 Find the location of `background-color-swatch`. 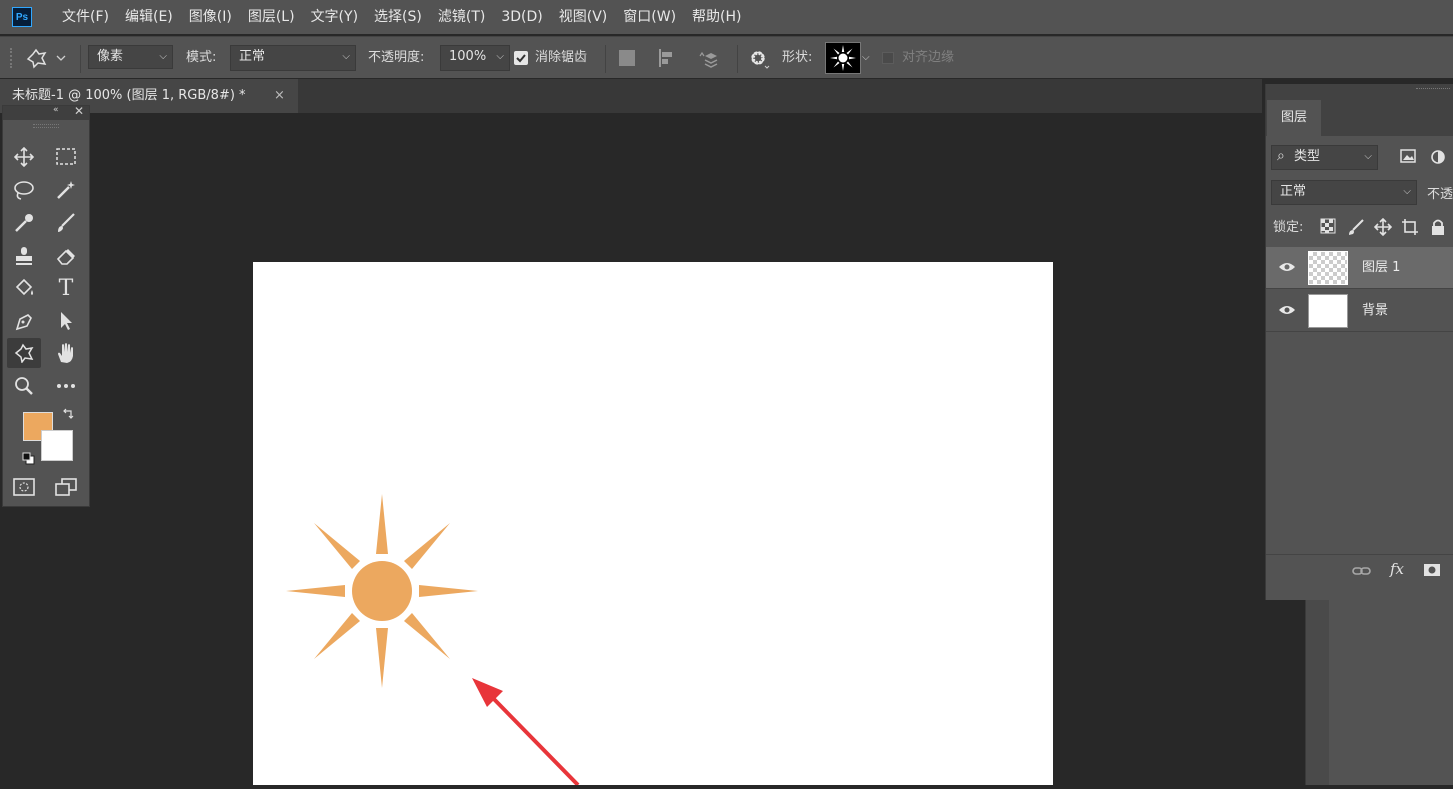

background-color-swatch is located at coordinates (57, 445).